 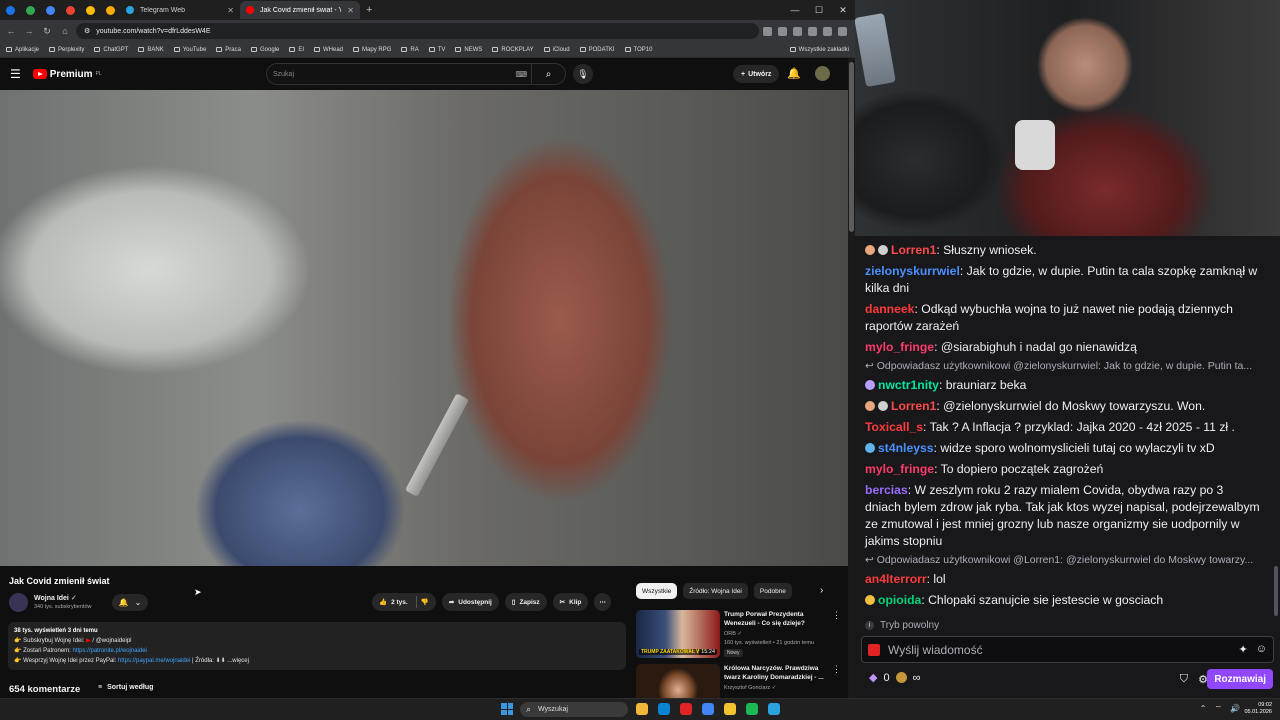 What do you see at coordinates (110, 651) in the screenshot?
I see `patronite-link: https://patronite.pl/wojnaidei` at bounding box center [110, 651].